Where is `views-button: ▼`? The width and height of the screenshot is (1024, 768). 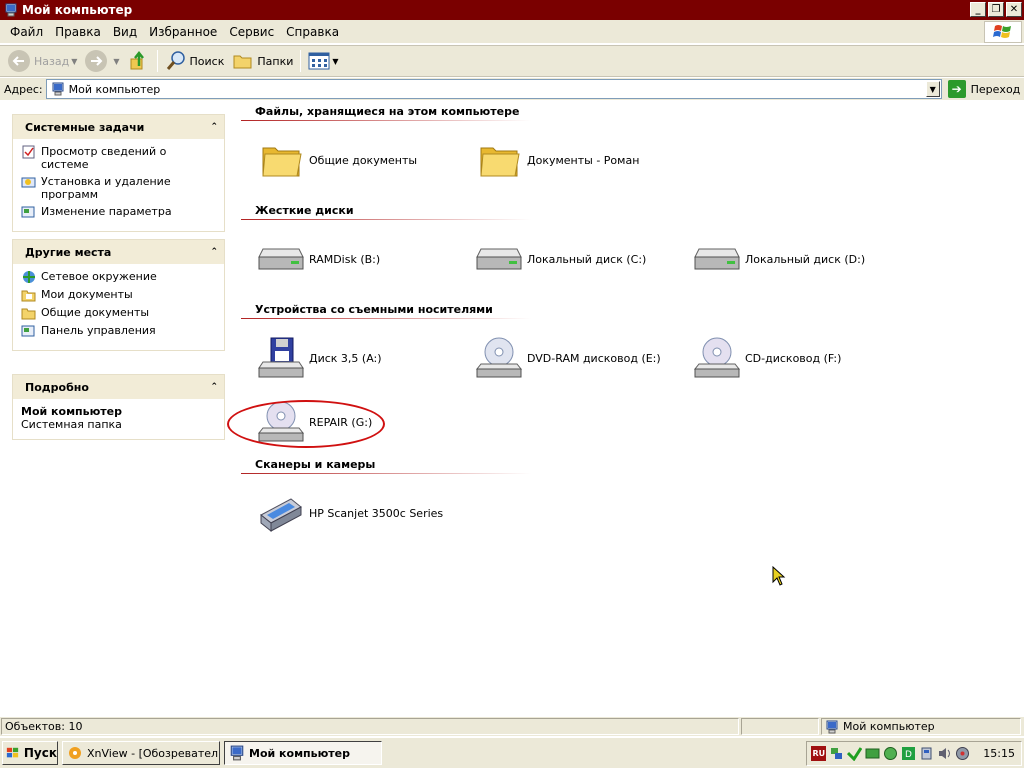 views-button: ▼ is located at coordinates (323, 61).